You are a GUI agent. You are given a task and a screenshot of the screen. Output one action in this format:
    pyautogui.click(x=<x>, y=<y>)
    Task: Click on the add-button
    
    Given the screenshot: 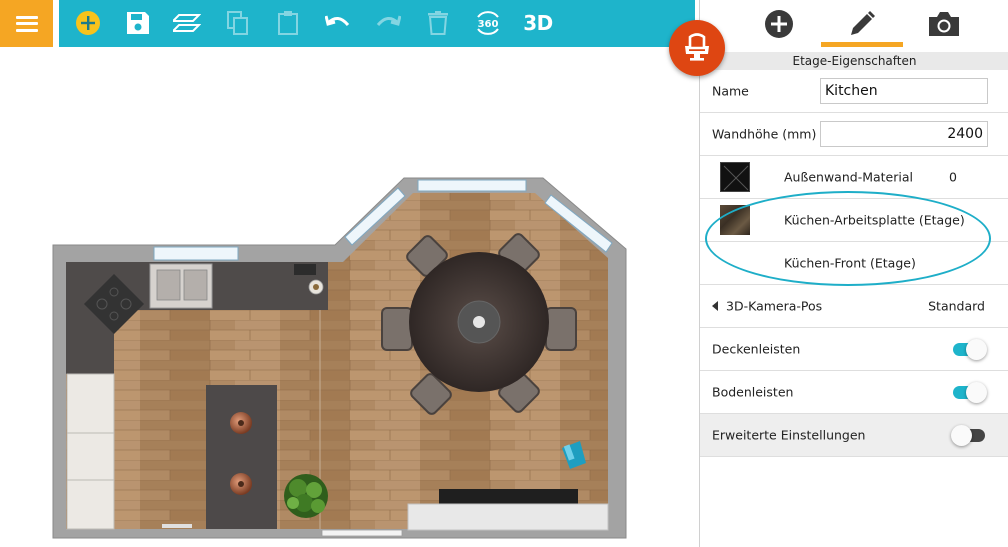 What is the action you would take?
    pyautogui.click(x=88, y=23)
    